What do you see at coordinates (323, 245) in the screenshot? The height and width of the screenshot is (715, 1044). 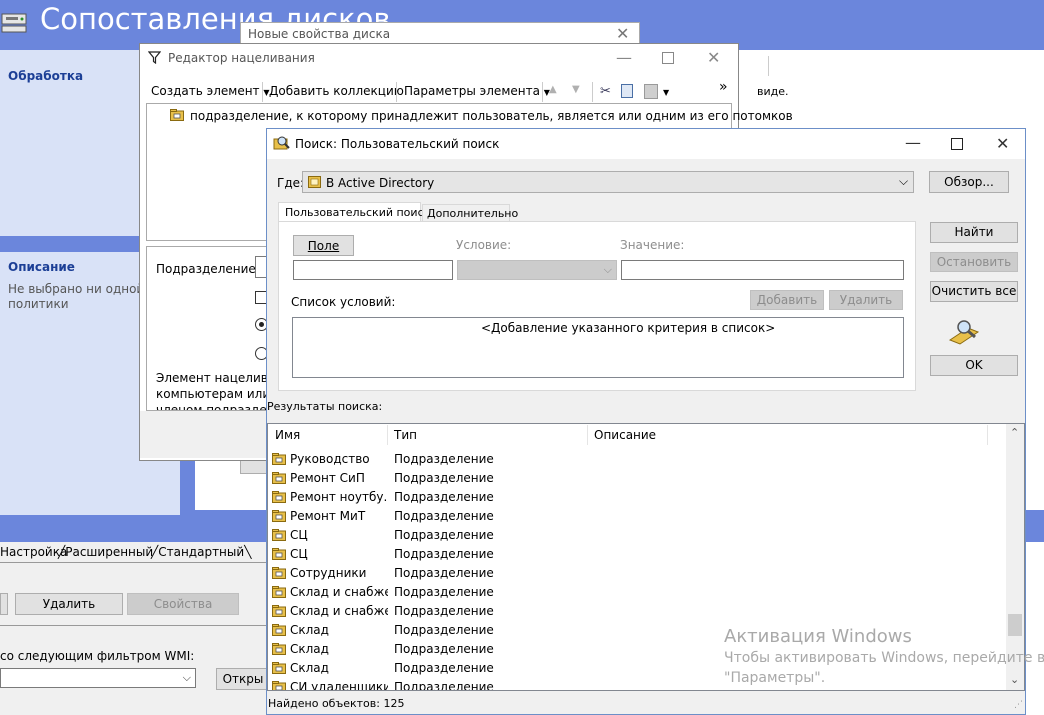 I see `field-button: Поле` at bounding box center [323, 245].